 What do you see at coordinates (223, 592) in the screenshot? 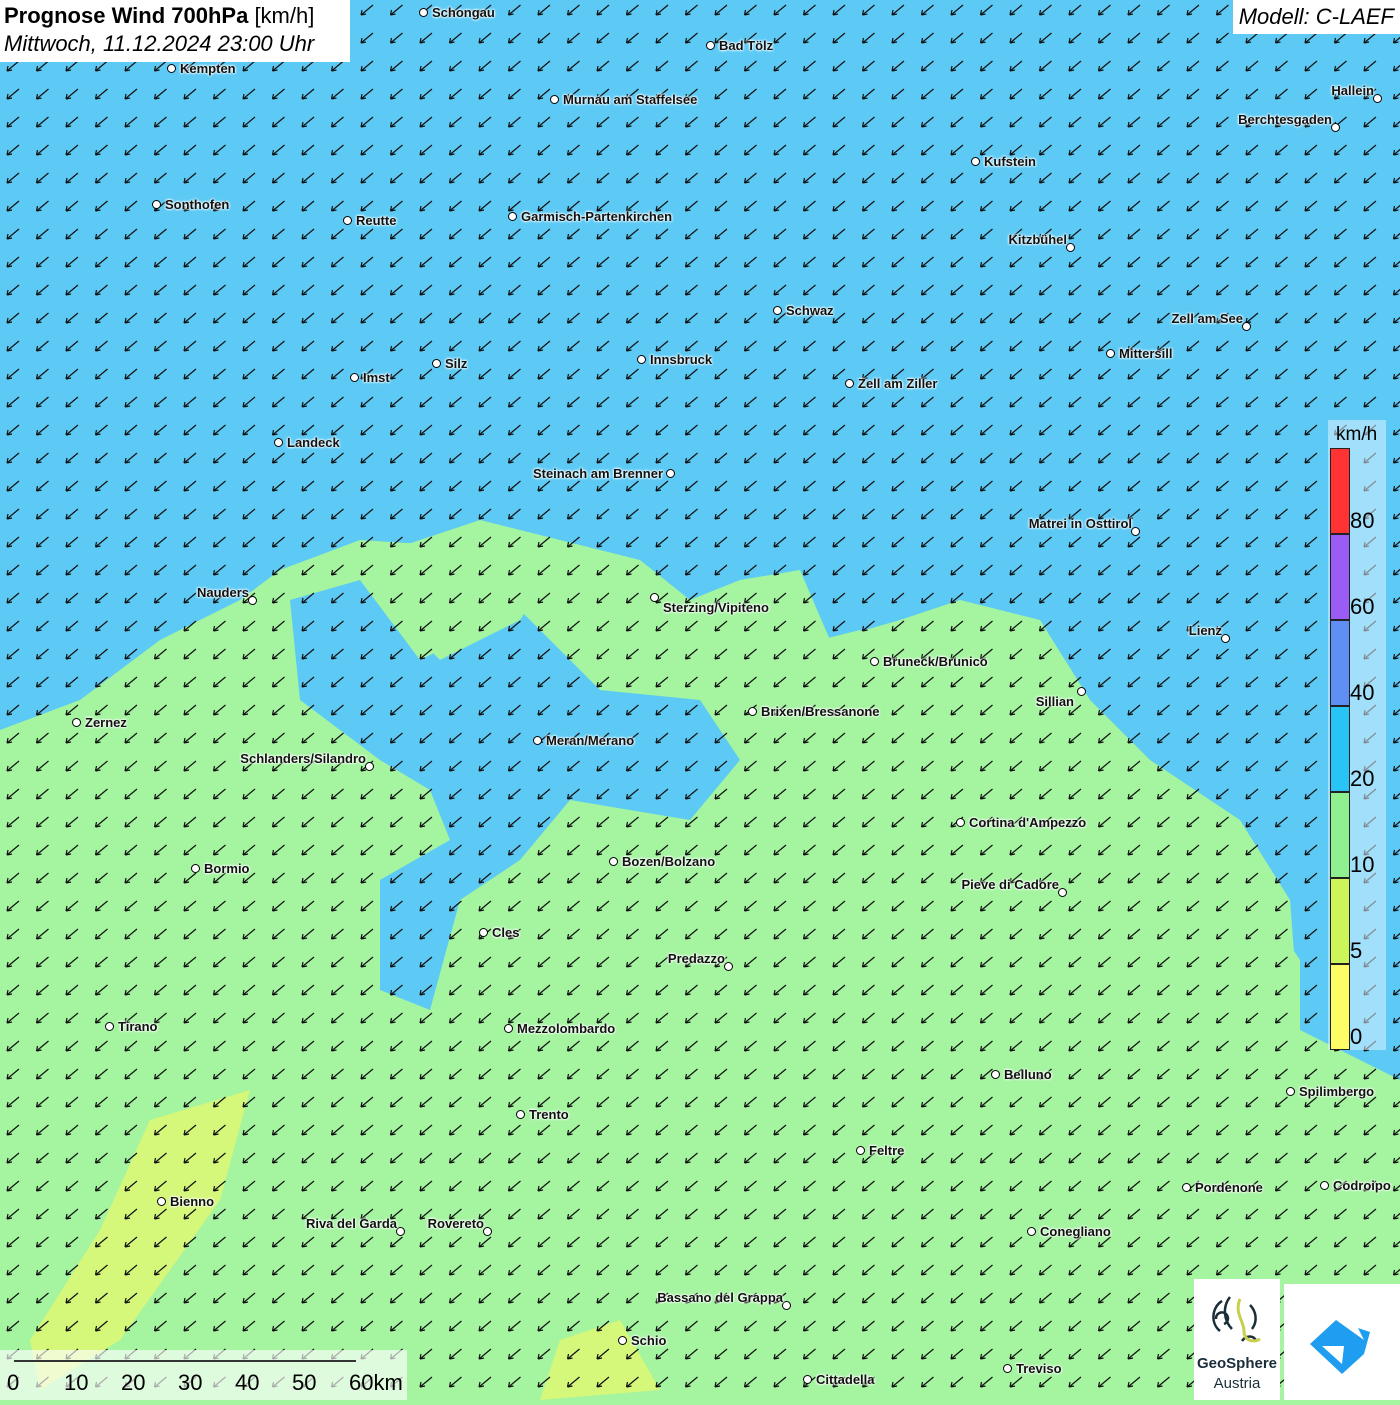
I see `city-label: Nauders` at bounding box center [223, 592].